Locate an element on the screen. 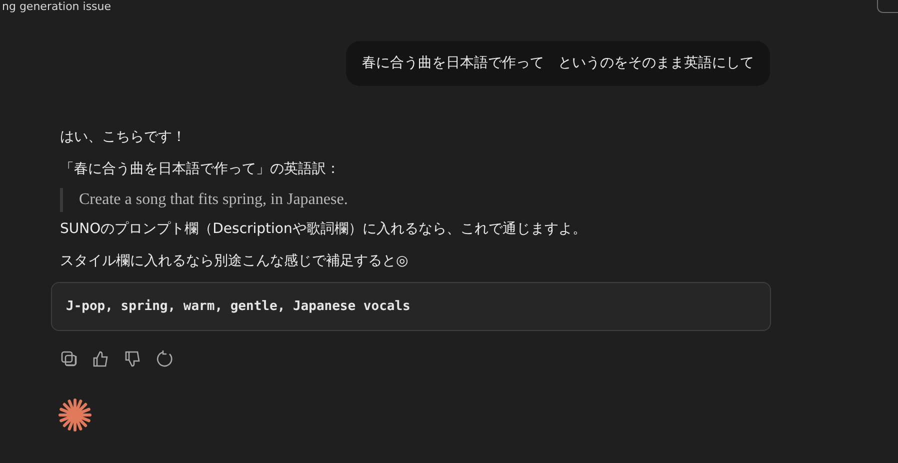 Image resolution: width=898 pixels, height=463 pixels. user-message: 春に合う曲を日本語で作って というのをそのまま英語にして is located at coordinates (558, 63).